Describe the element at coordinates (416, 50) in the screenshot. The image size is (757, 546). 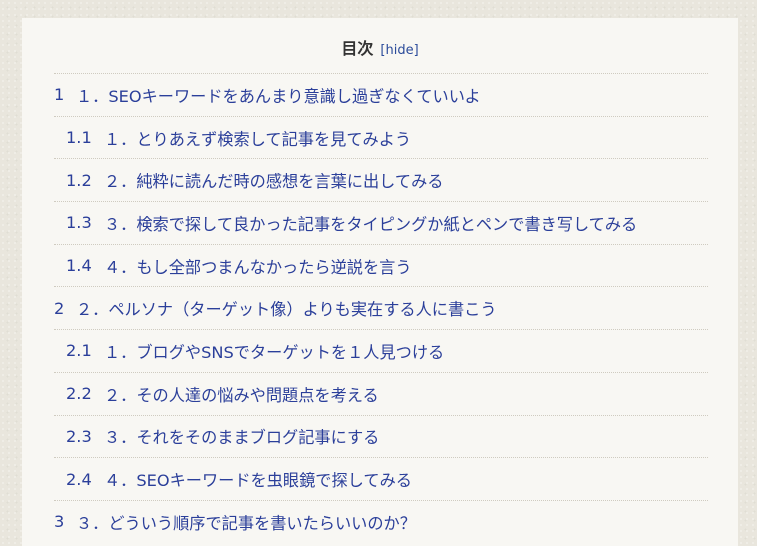
I see `toc-toggle-close-bracket: ]` at that location.